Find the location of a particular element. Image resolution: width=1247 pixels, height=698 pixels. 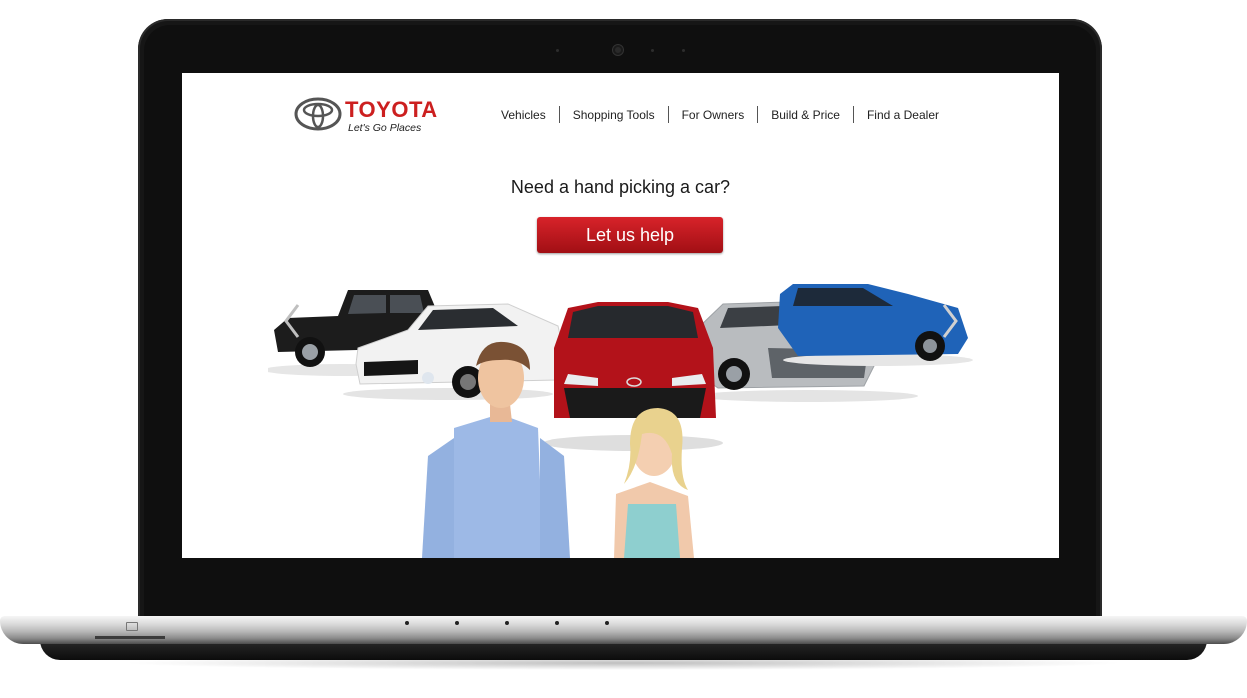

nav-item-find-dealer: Find a Dealer is located at coordinates (903, 115).